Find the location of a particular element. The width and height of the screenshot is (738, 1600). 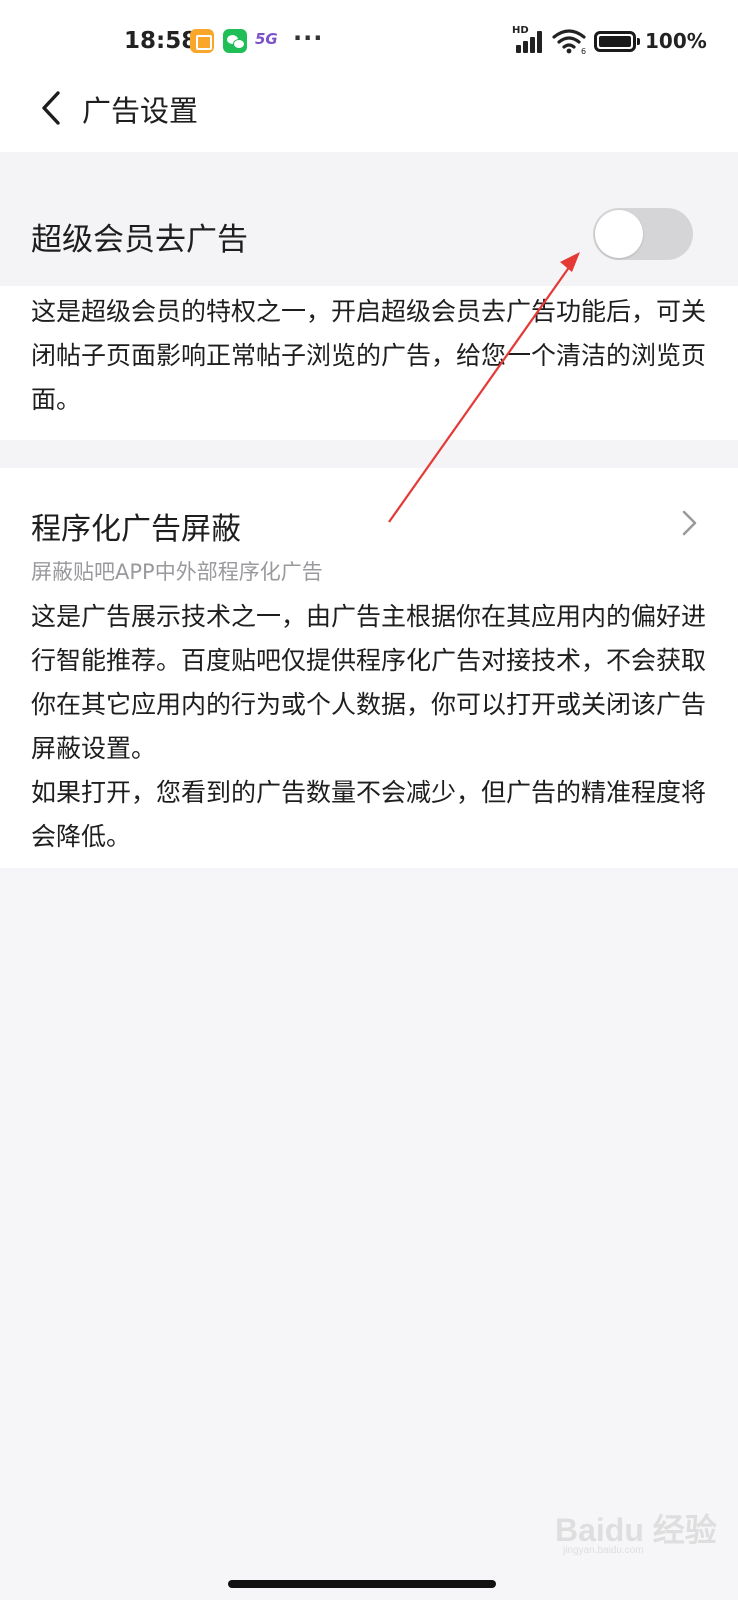

svg-text: 6 is located at coordinates (583, 51).